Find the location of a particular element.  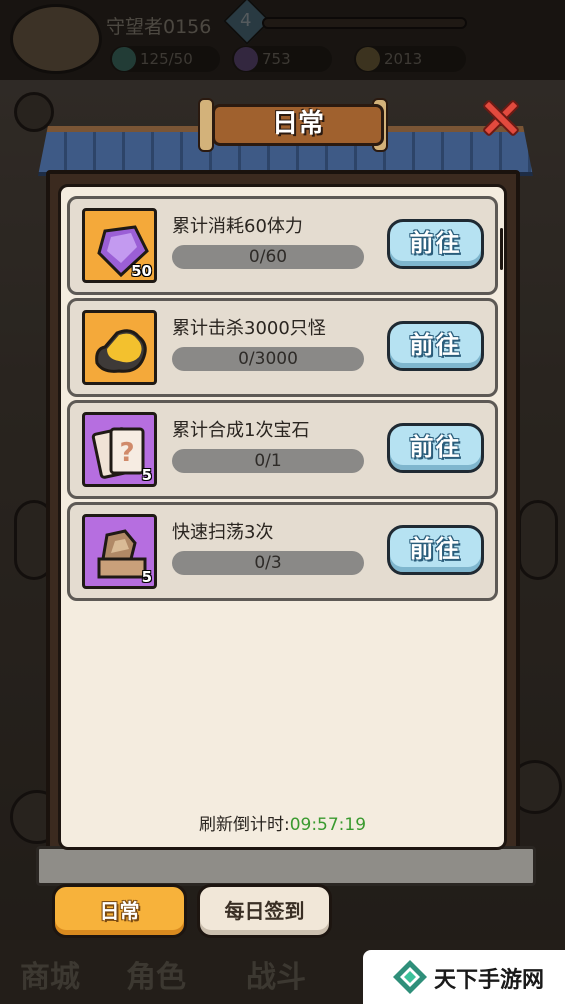

task-row: 累计击杀3000只怪 0/3000 前往 is located at coordinates (282, 347).